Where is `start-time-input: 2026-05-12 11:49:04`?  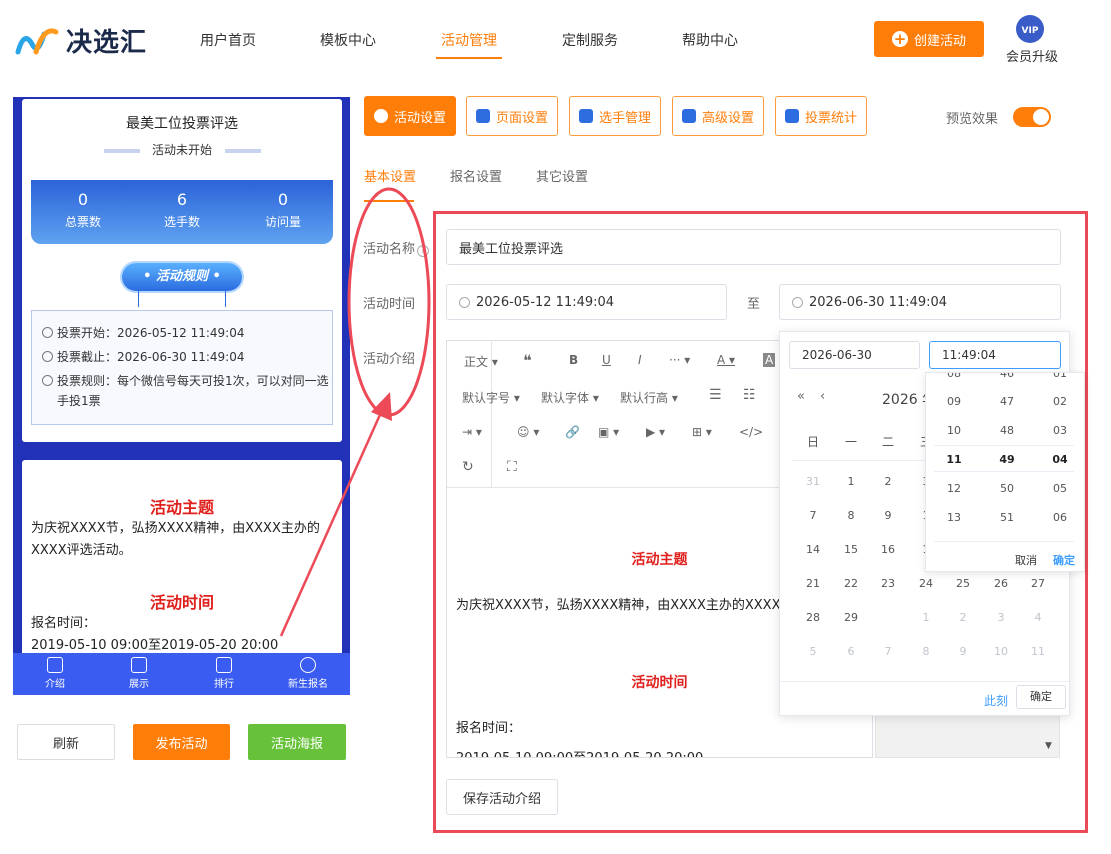
start-time-input: 2026-05-12 11:49:04 is located at coordinates (586, 302).